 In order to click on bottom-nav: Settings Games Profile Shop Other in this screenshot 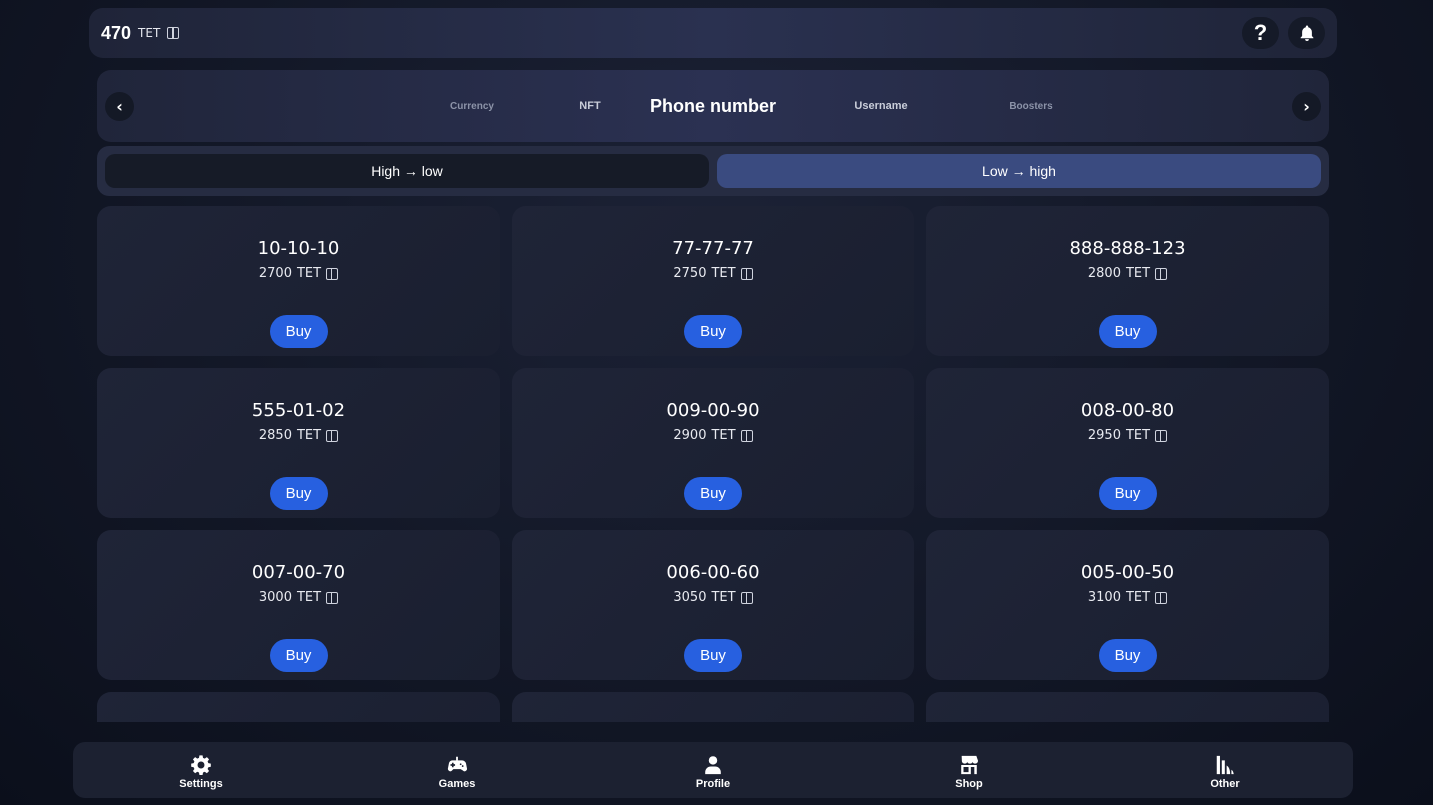, I will do `click(713, 770)`.